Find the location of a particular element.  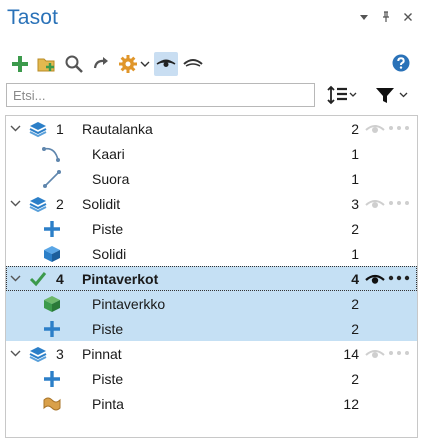

layer-index: 1 is located at coordinates (60, 129).